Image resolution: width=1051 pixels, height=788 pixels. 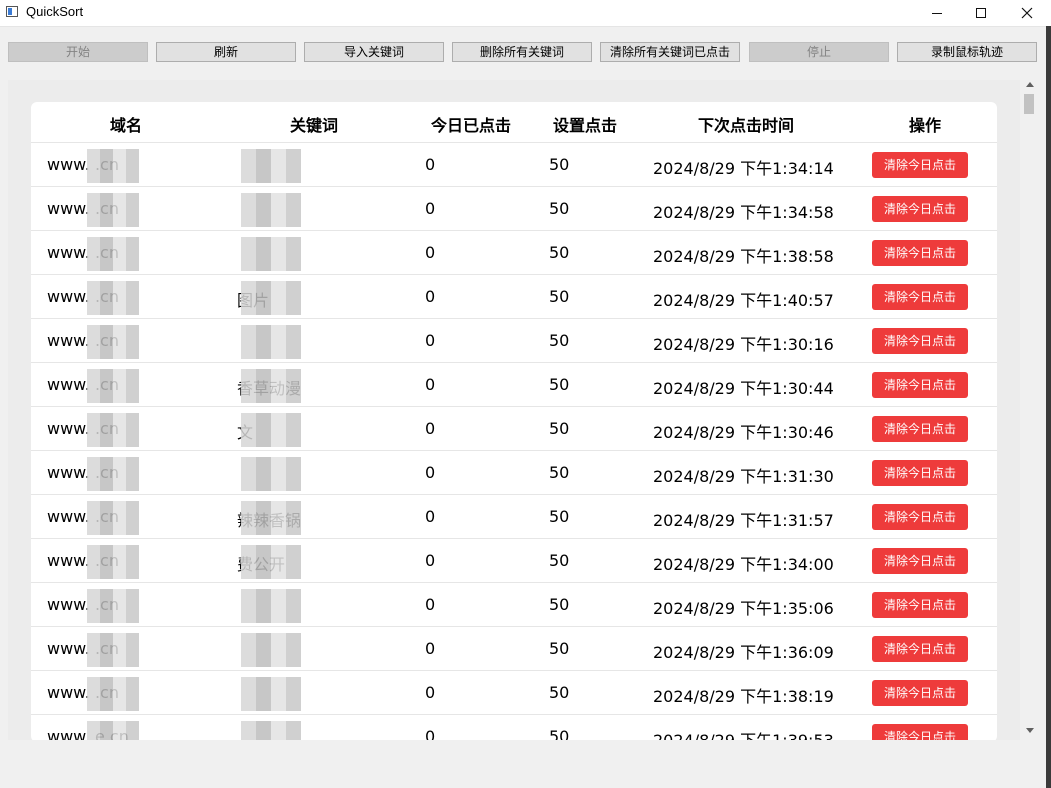 I want to click on scroll-up-icon, so click(x=1030, y=84).